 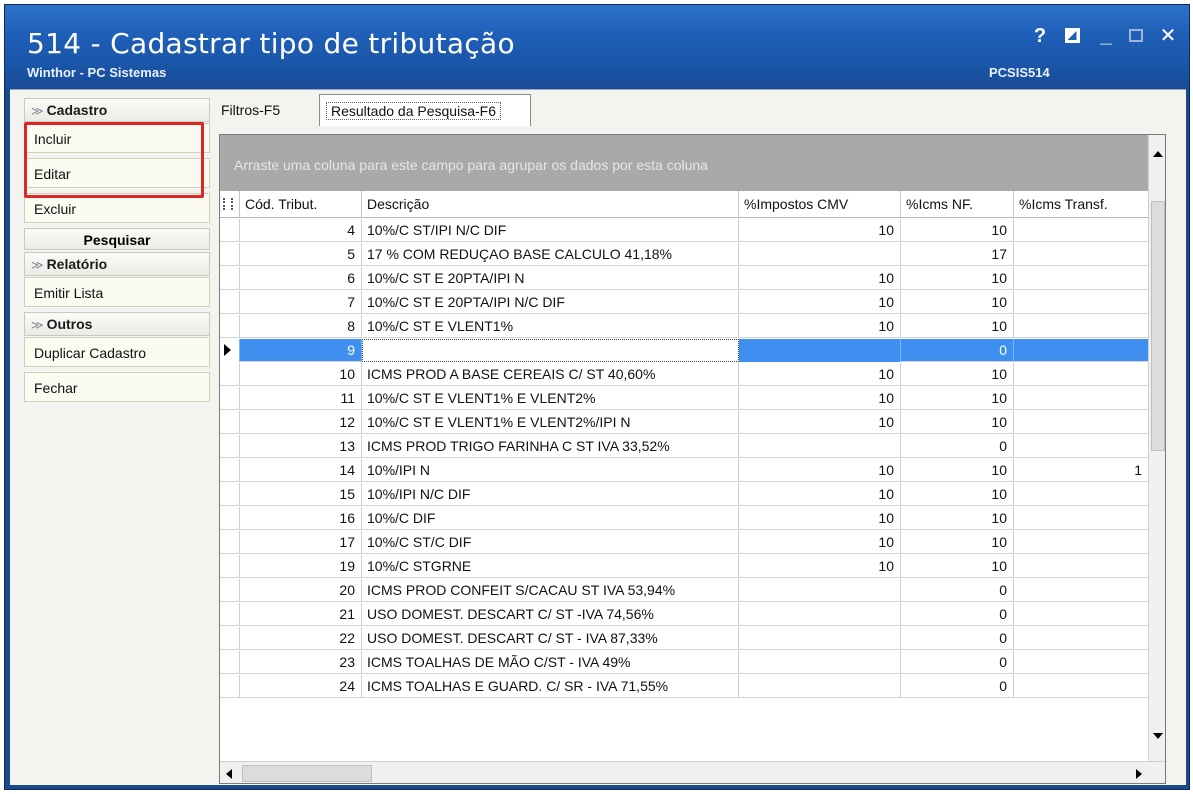 What do you see at coordinates (301, 204) in the screenshot?
I see `column-header-cod: Cód. Tribut.` at bounding box center [301, 204].